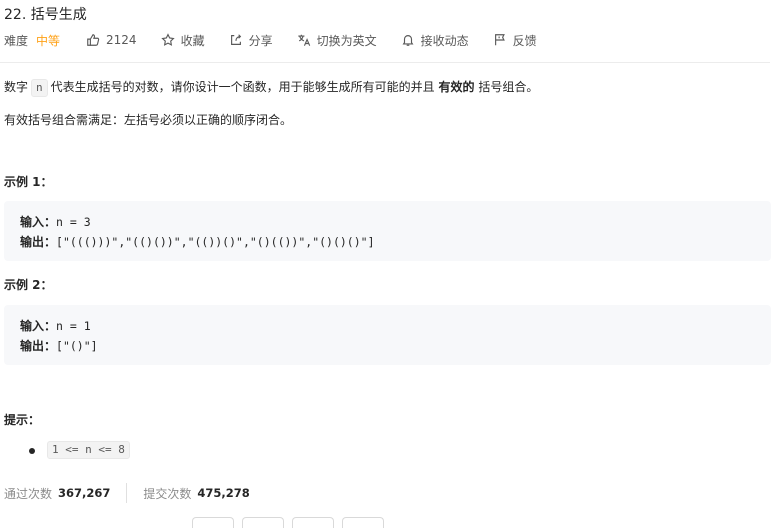  I want to click on difficulty-label: 难度, so click(16, 40).